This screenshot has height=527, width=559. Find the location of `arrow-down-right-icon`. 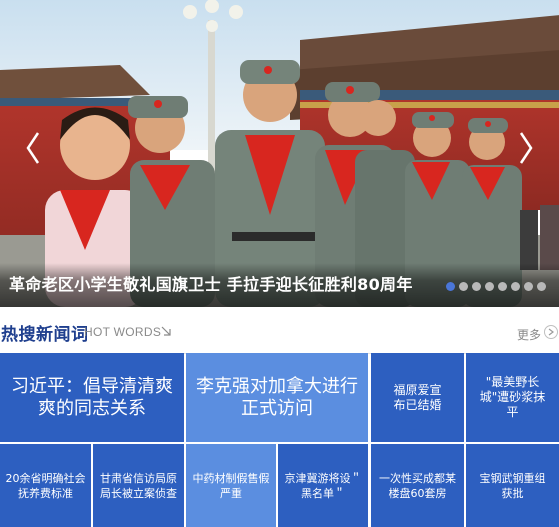

arrow-down-right-icon is located at coordinates (166, 331).